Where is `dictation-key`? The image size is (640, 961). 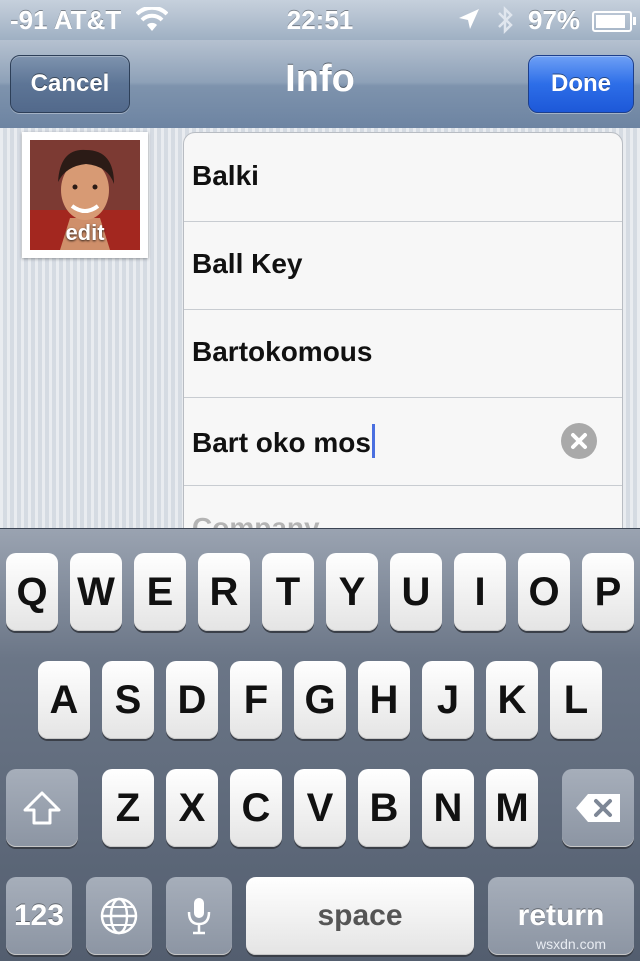 dictation-key is located at coordinates (199, 916).